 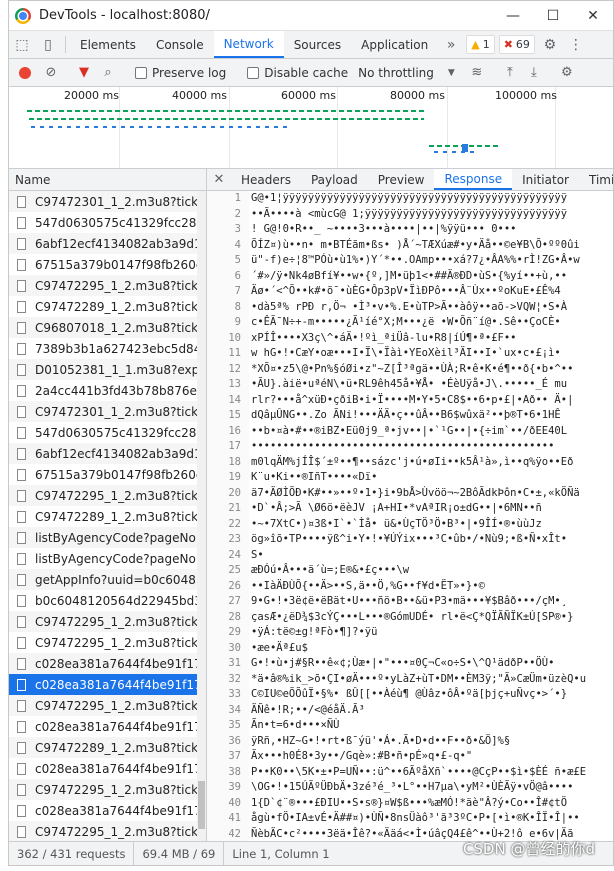 I want to click on scrollbar-thumb, so click(x=201, y=805).